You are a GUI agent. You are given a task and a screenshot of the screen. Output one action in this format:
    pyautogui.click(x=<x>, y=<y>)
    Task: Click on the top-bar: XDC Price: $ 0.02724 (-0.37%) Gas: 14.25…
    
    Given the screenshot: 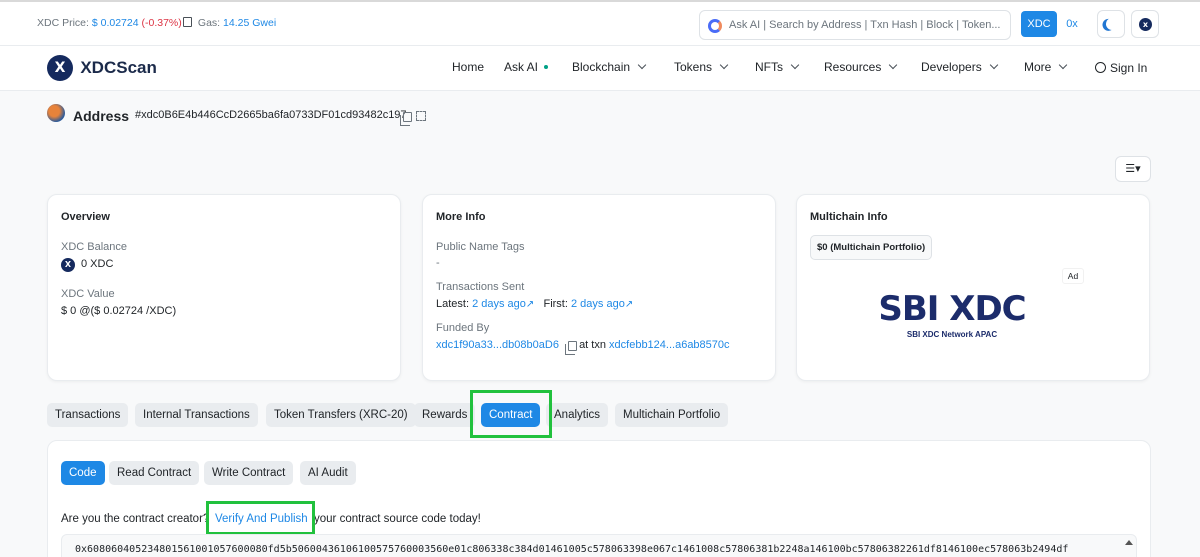 What is the action you would take?
    pyautogui.click(x=600, y=23)
    